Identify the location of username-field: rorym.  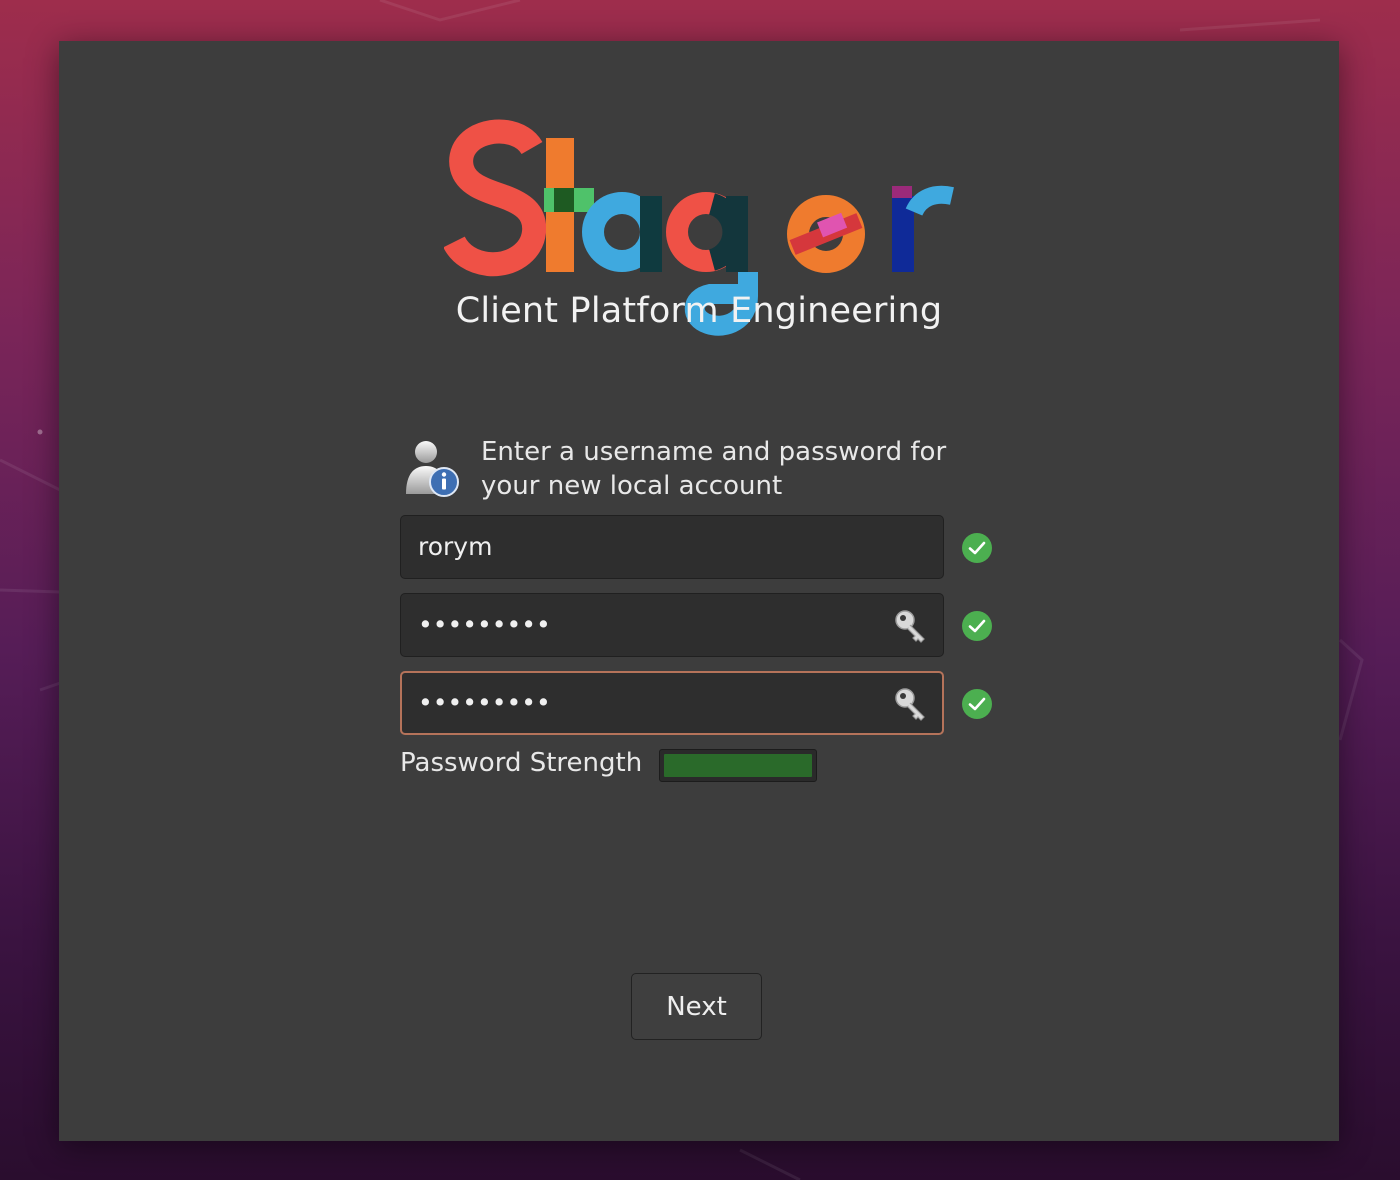
(672, 547).